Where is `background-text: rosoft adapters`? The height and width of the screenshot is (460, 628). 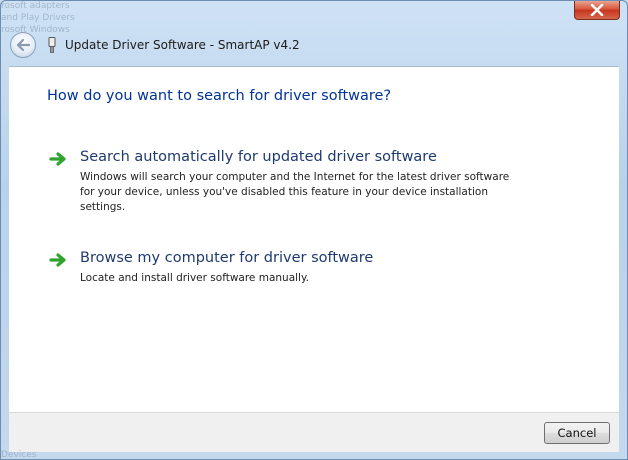 background-text: rosoft adapters is located at coordinates (35, 6).